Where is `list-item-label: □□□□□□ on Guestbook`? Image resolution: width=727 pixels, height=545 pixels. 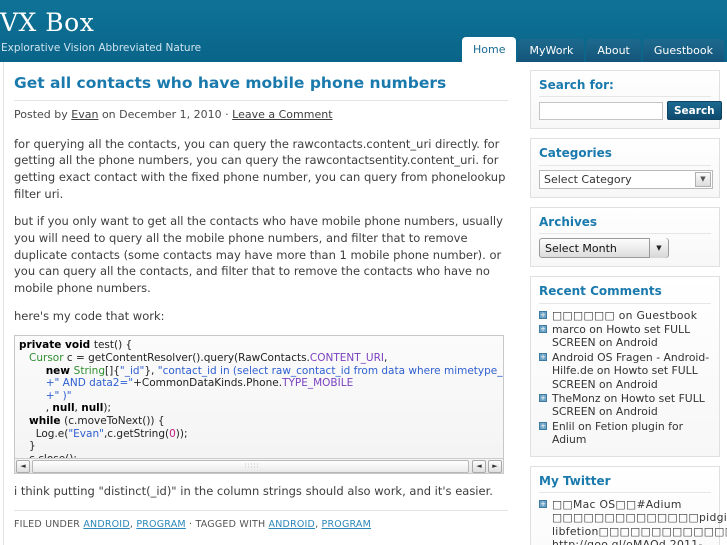
list-item-label: □□□□□□ on Guestbook is located at coordinates (625, 315).